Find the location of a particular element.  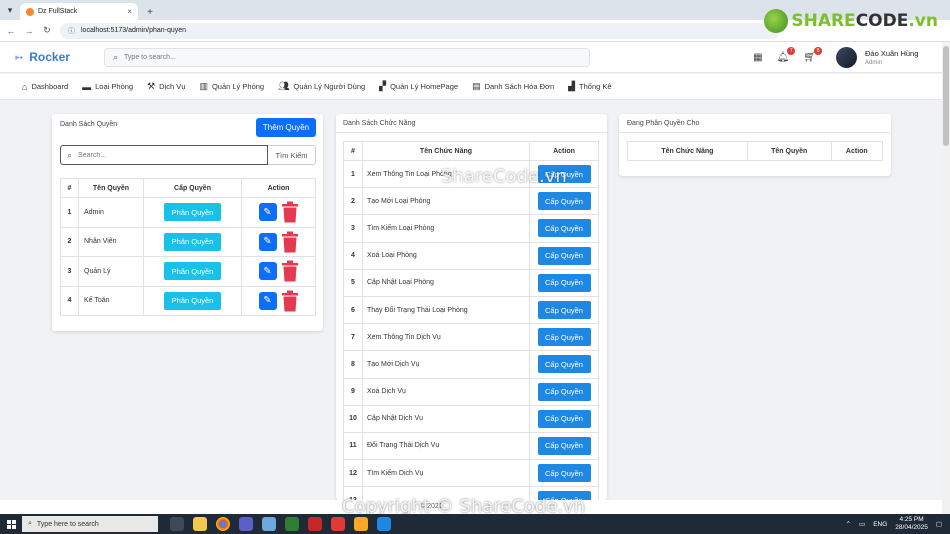

menu-item-loai-phong: ▬ Loại Phòng is located at coordinates (107, 87).